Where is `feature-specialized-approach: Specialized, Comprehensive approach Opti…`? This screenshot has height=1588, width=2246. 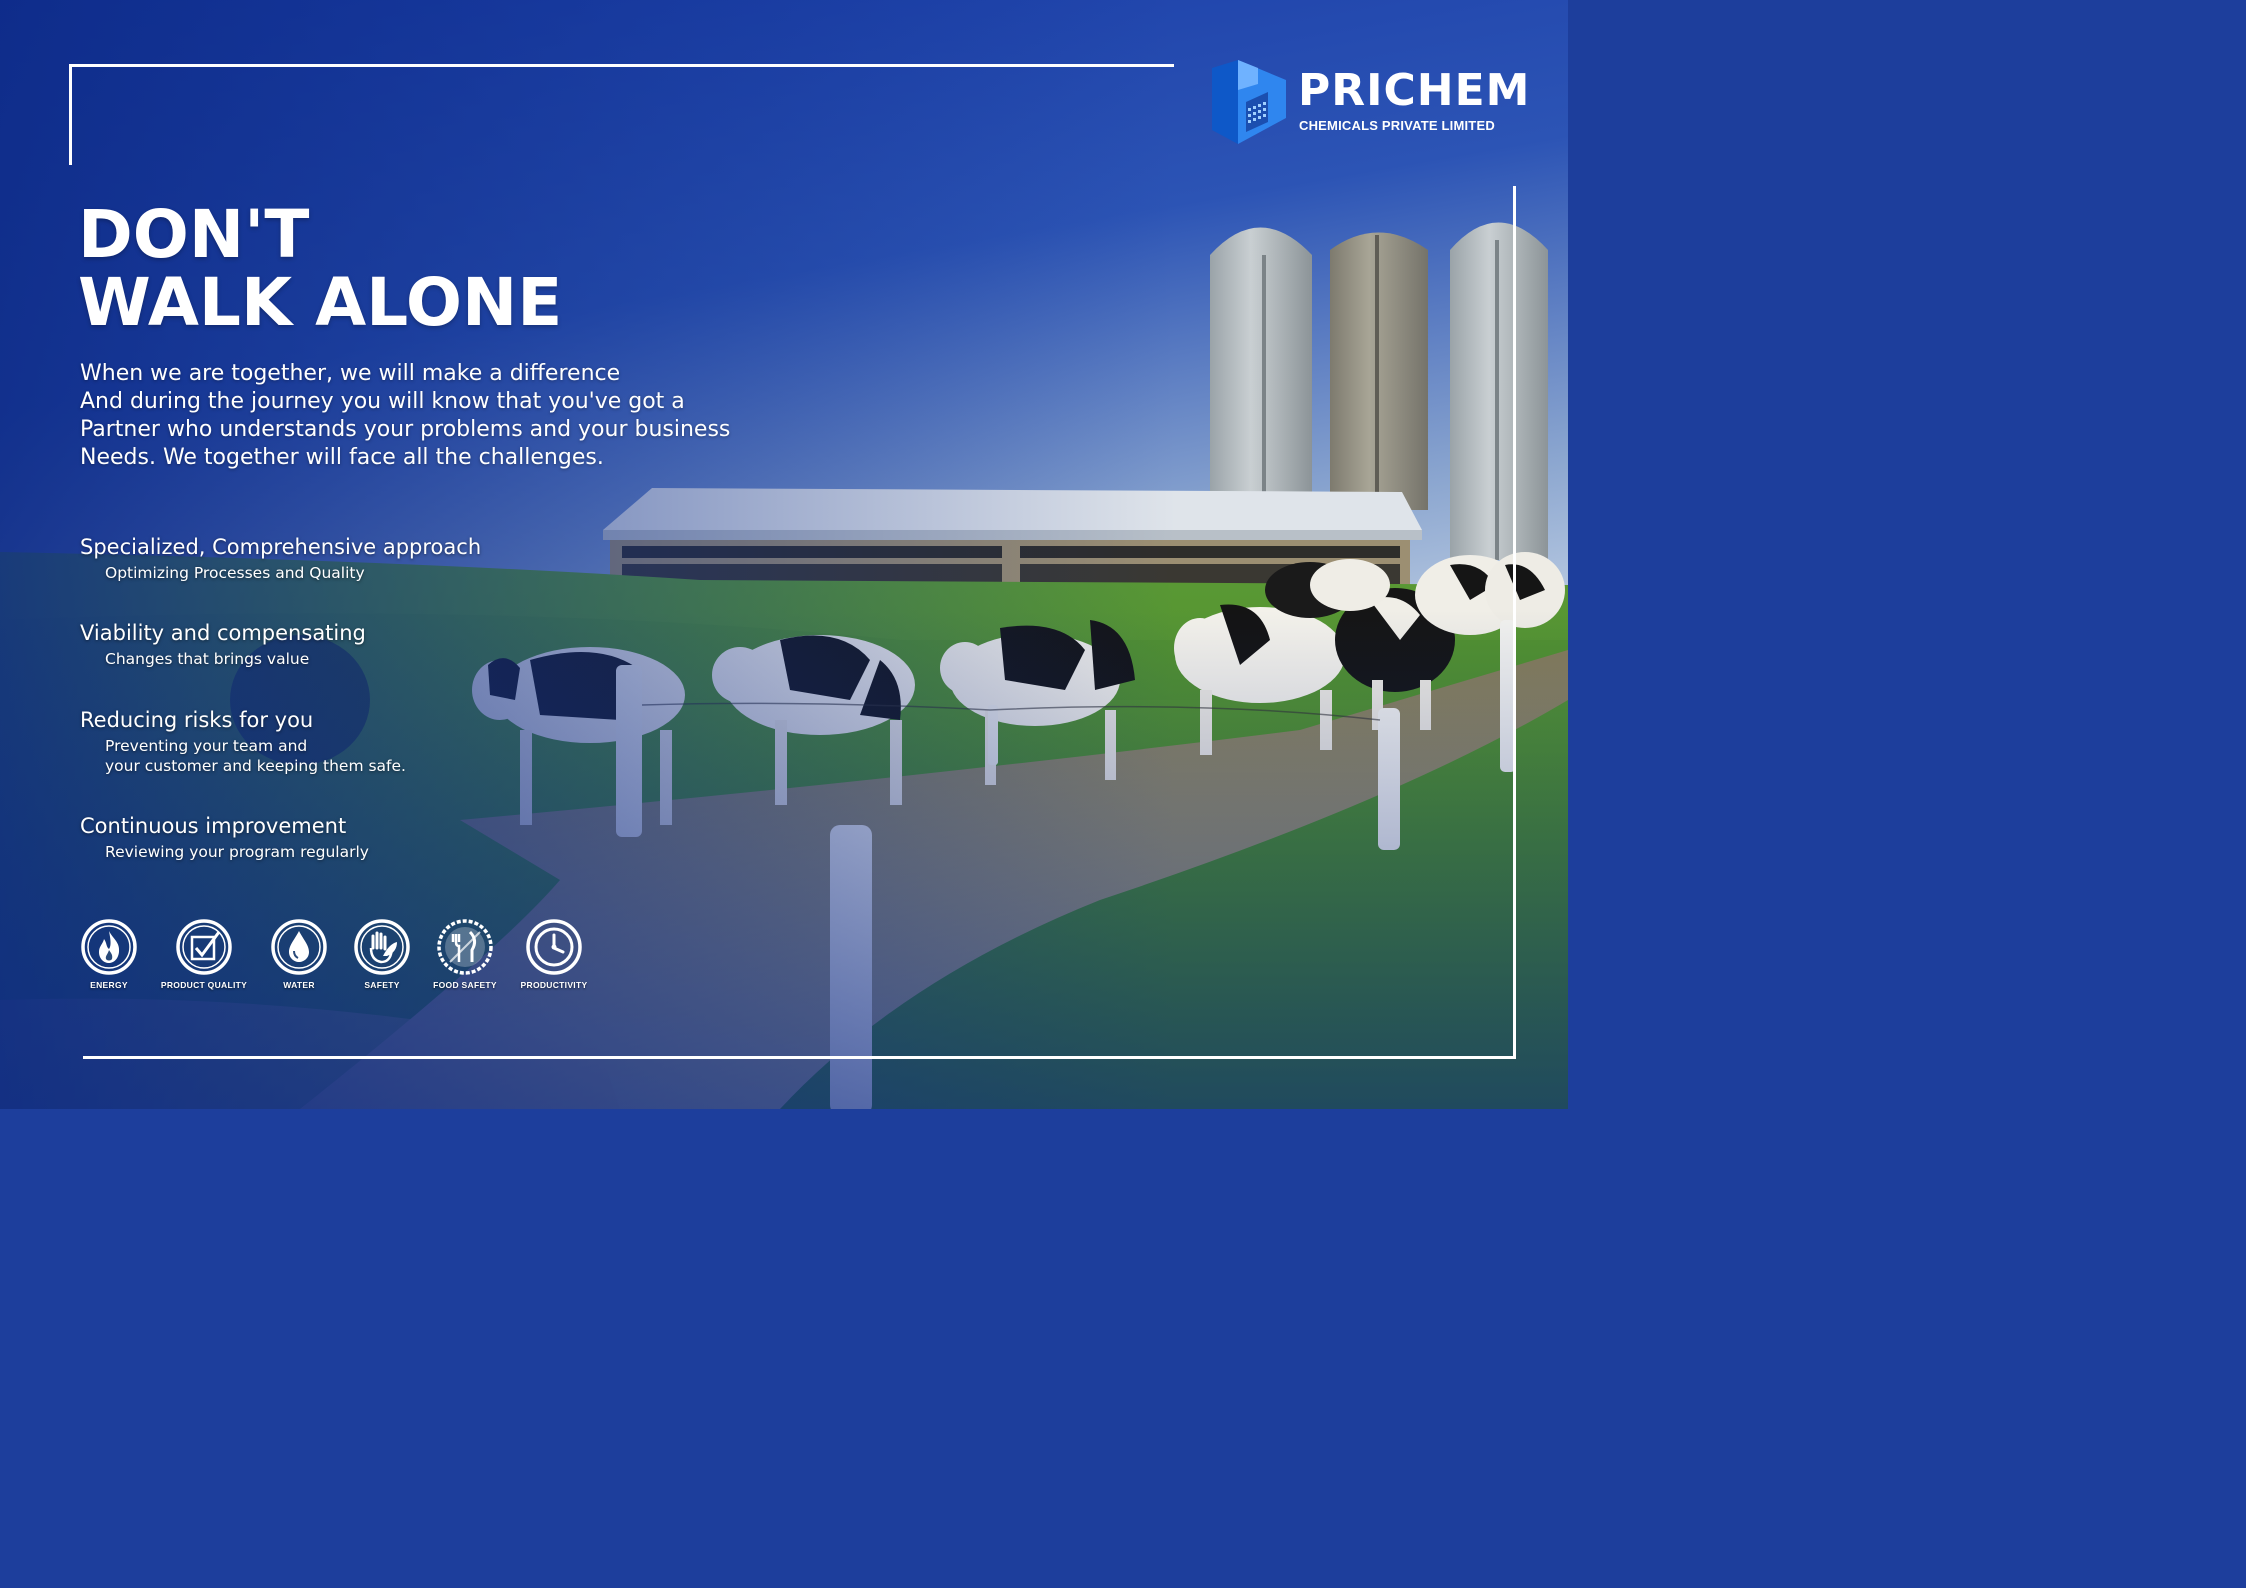 feature-specialized-approach: Specialized, Comprehensive approach Opti… is located at coordinates (340, 558).